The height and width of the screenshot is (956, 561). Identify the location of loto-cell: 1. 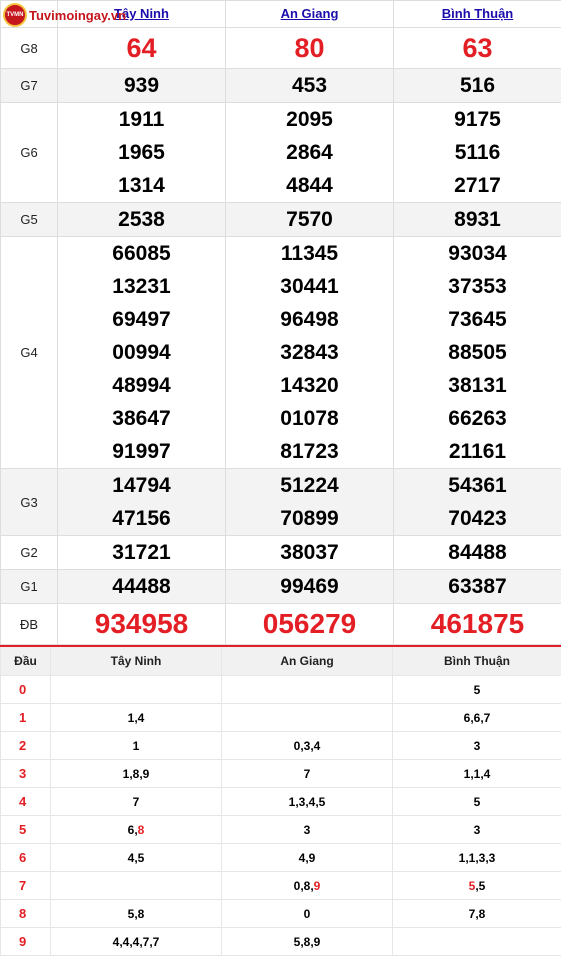
(136, 746).